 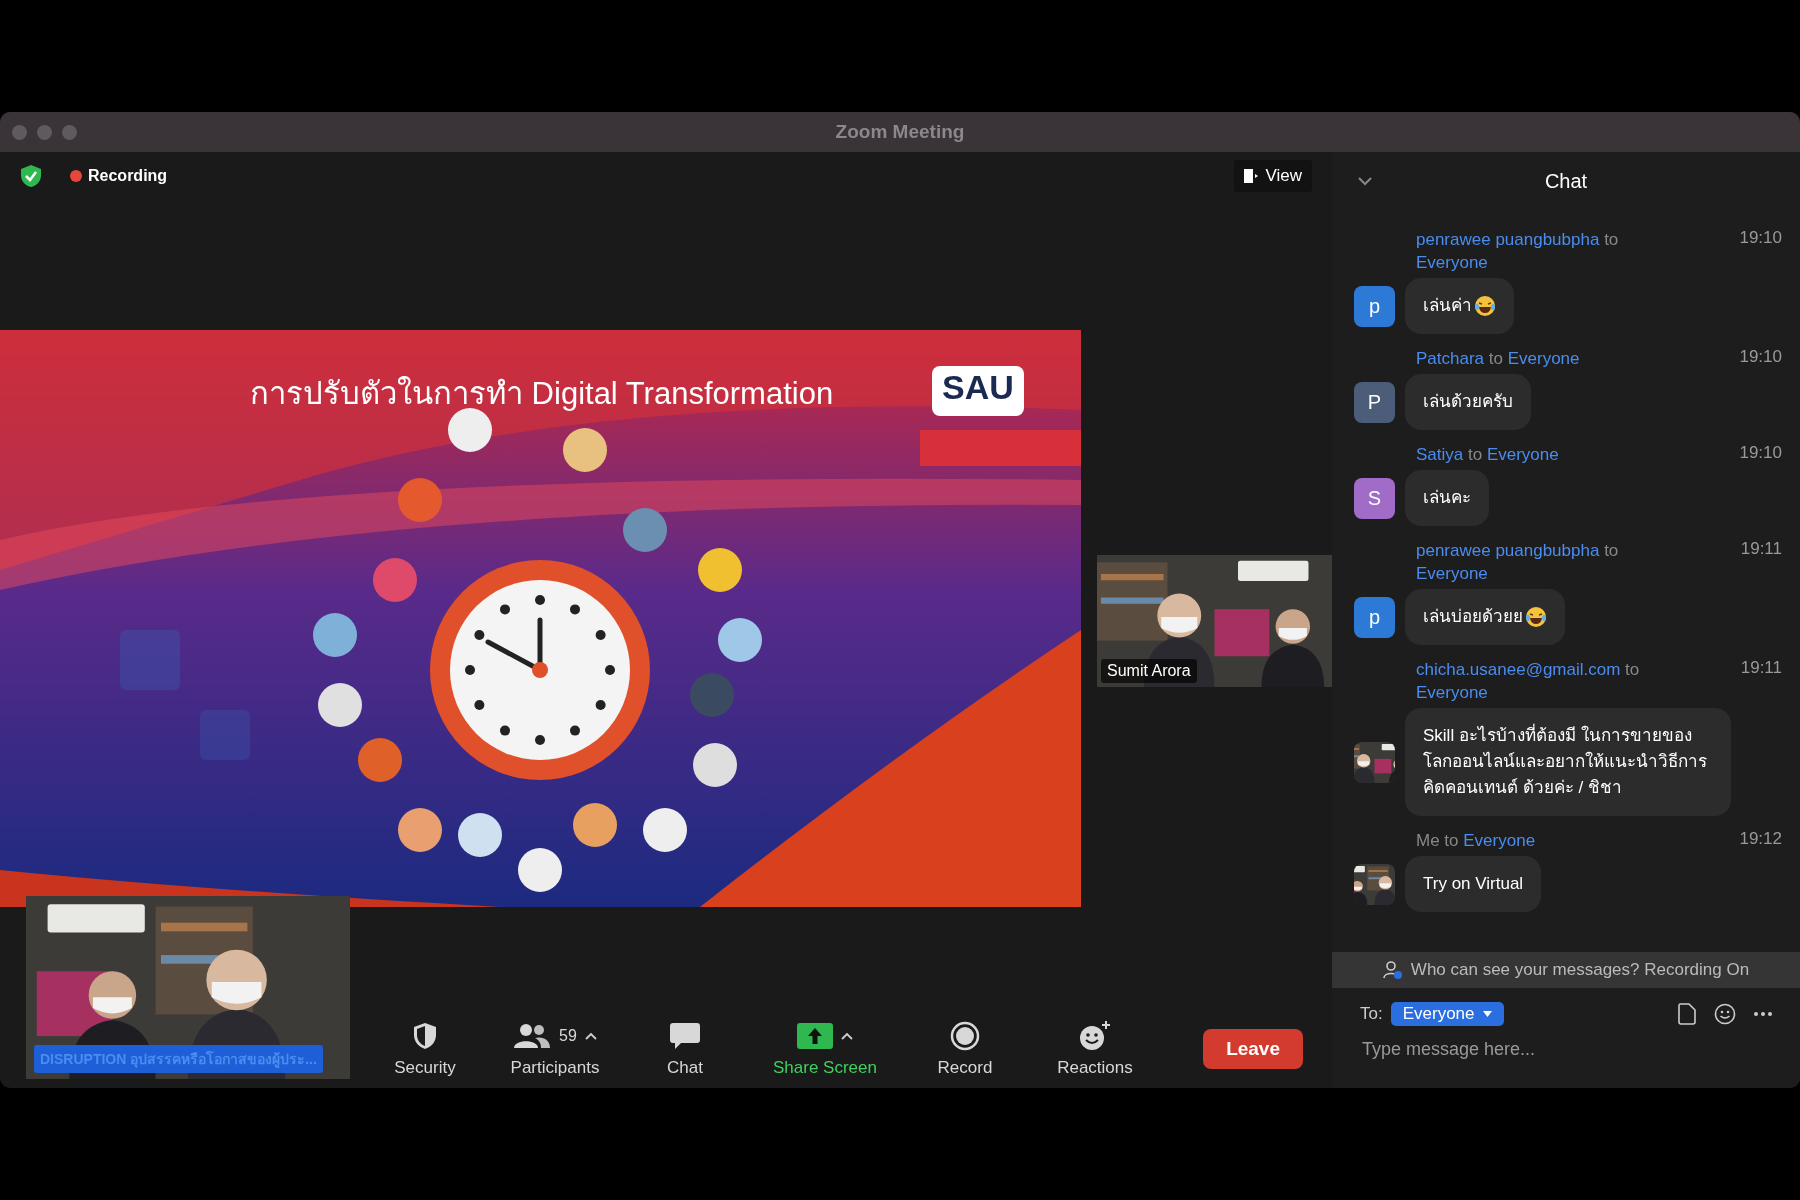 I want to click on message-bubble: Try on Virtual, so click(x=1473, y=884).